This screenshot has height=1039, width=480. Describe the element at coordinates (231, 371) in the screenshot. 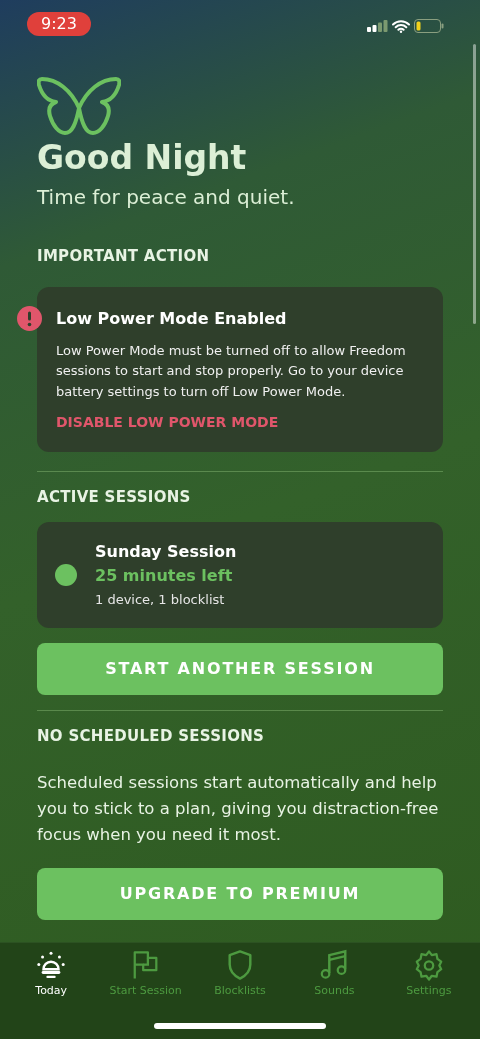

I see `alert-message: Low Power Mode must be turned off to allow Freedom sessions to start and stop properly. Go to your device battery settings to turn off Low Power Mode.` at that location.